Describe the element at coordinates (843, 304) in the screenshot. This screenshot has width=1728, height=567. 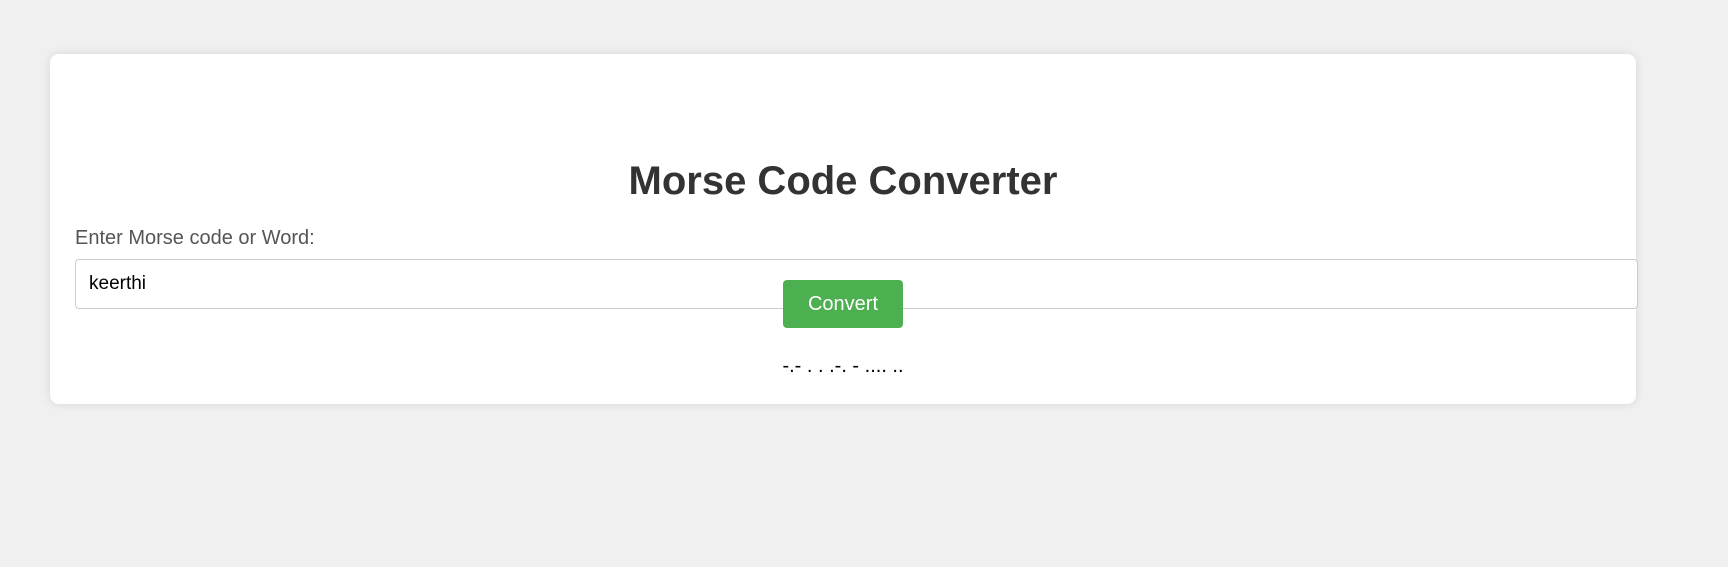
I see `convert-button: Convert` at that location.